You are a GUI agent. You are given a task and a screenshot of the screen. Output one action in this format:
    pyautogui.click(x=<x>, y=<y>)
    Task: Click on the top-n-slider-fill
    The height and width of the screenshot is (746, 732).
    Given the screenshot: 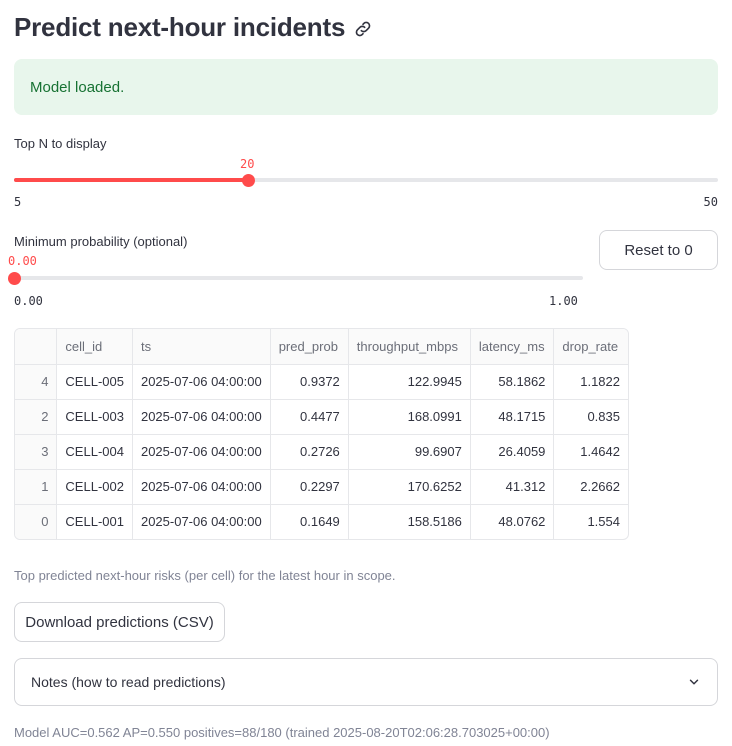 What is the action you would take?
    pyautogui.click(x=131, y=180)
    